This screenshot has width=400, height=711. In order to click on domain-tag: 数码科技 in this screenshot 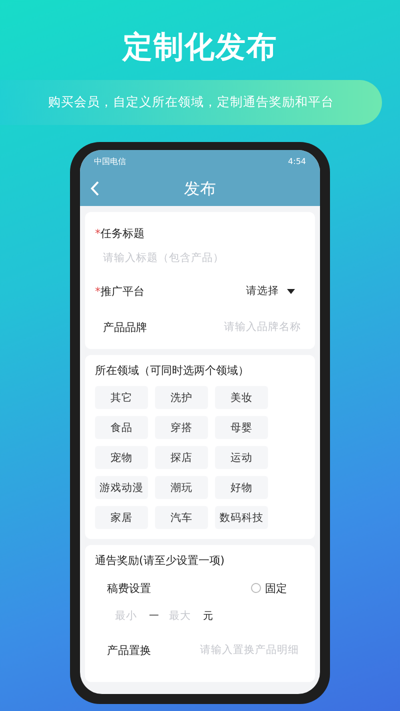, I will do `click(241, 517)`.